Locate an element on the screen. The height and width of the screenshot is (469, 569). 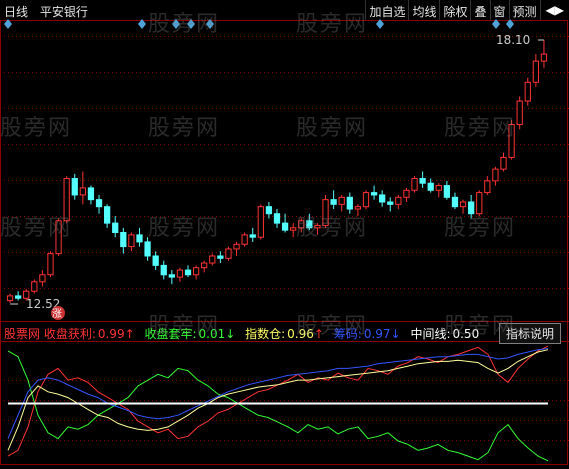
prev-next-arrows-icon: ◀▶ is located at coordinates (554, 10).